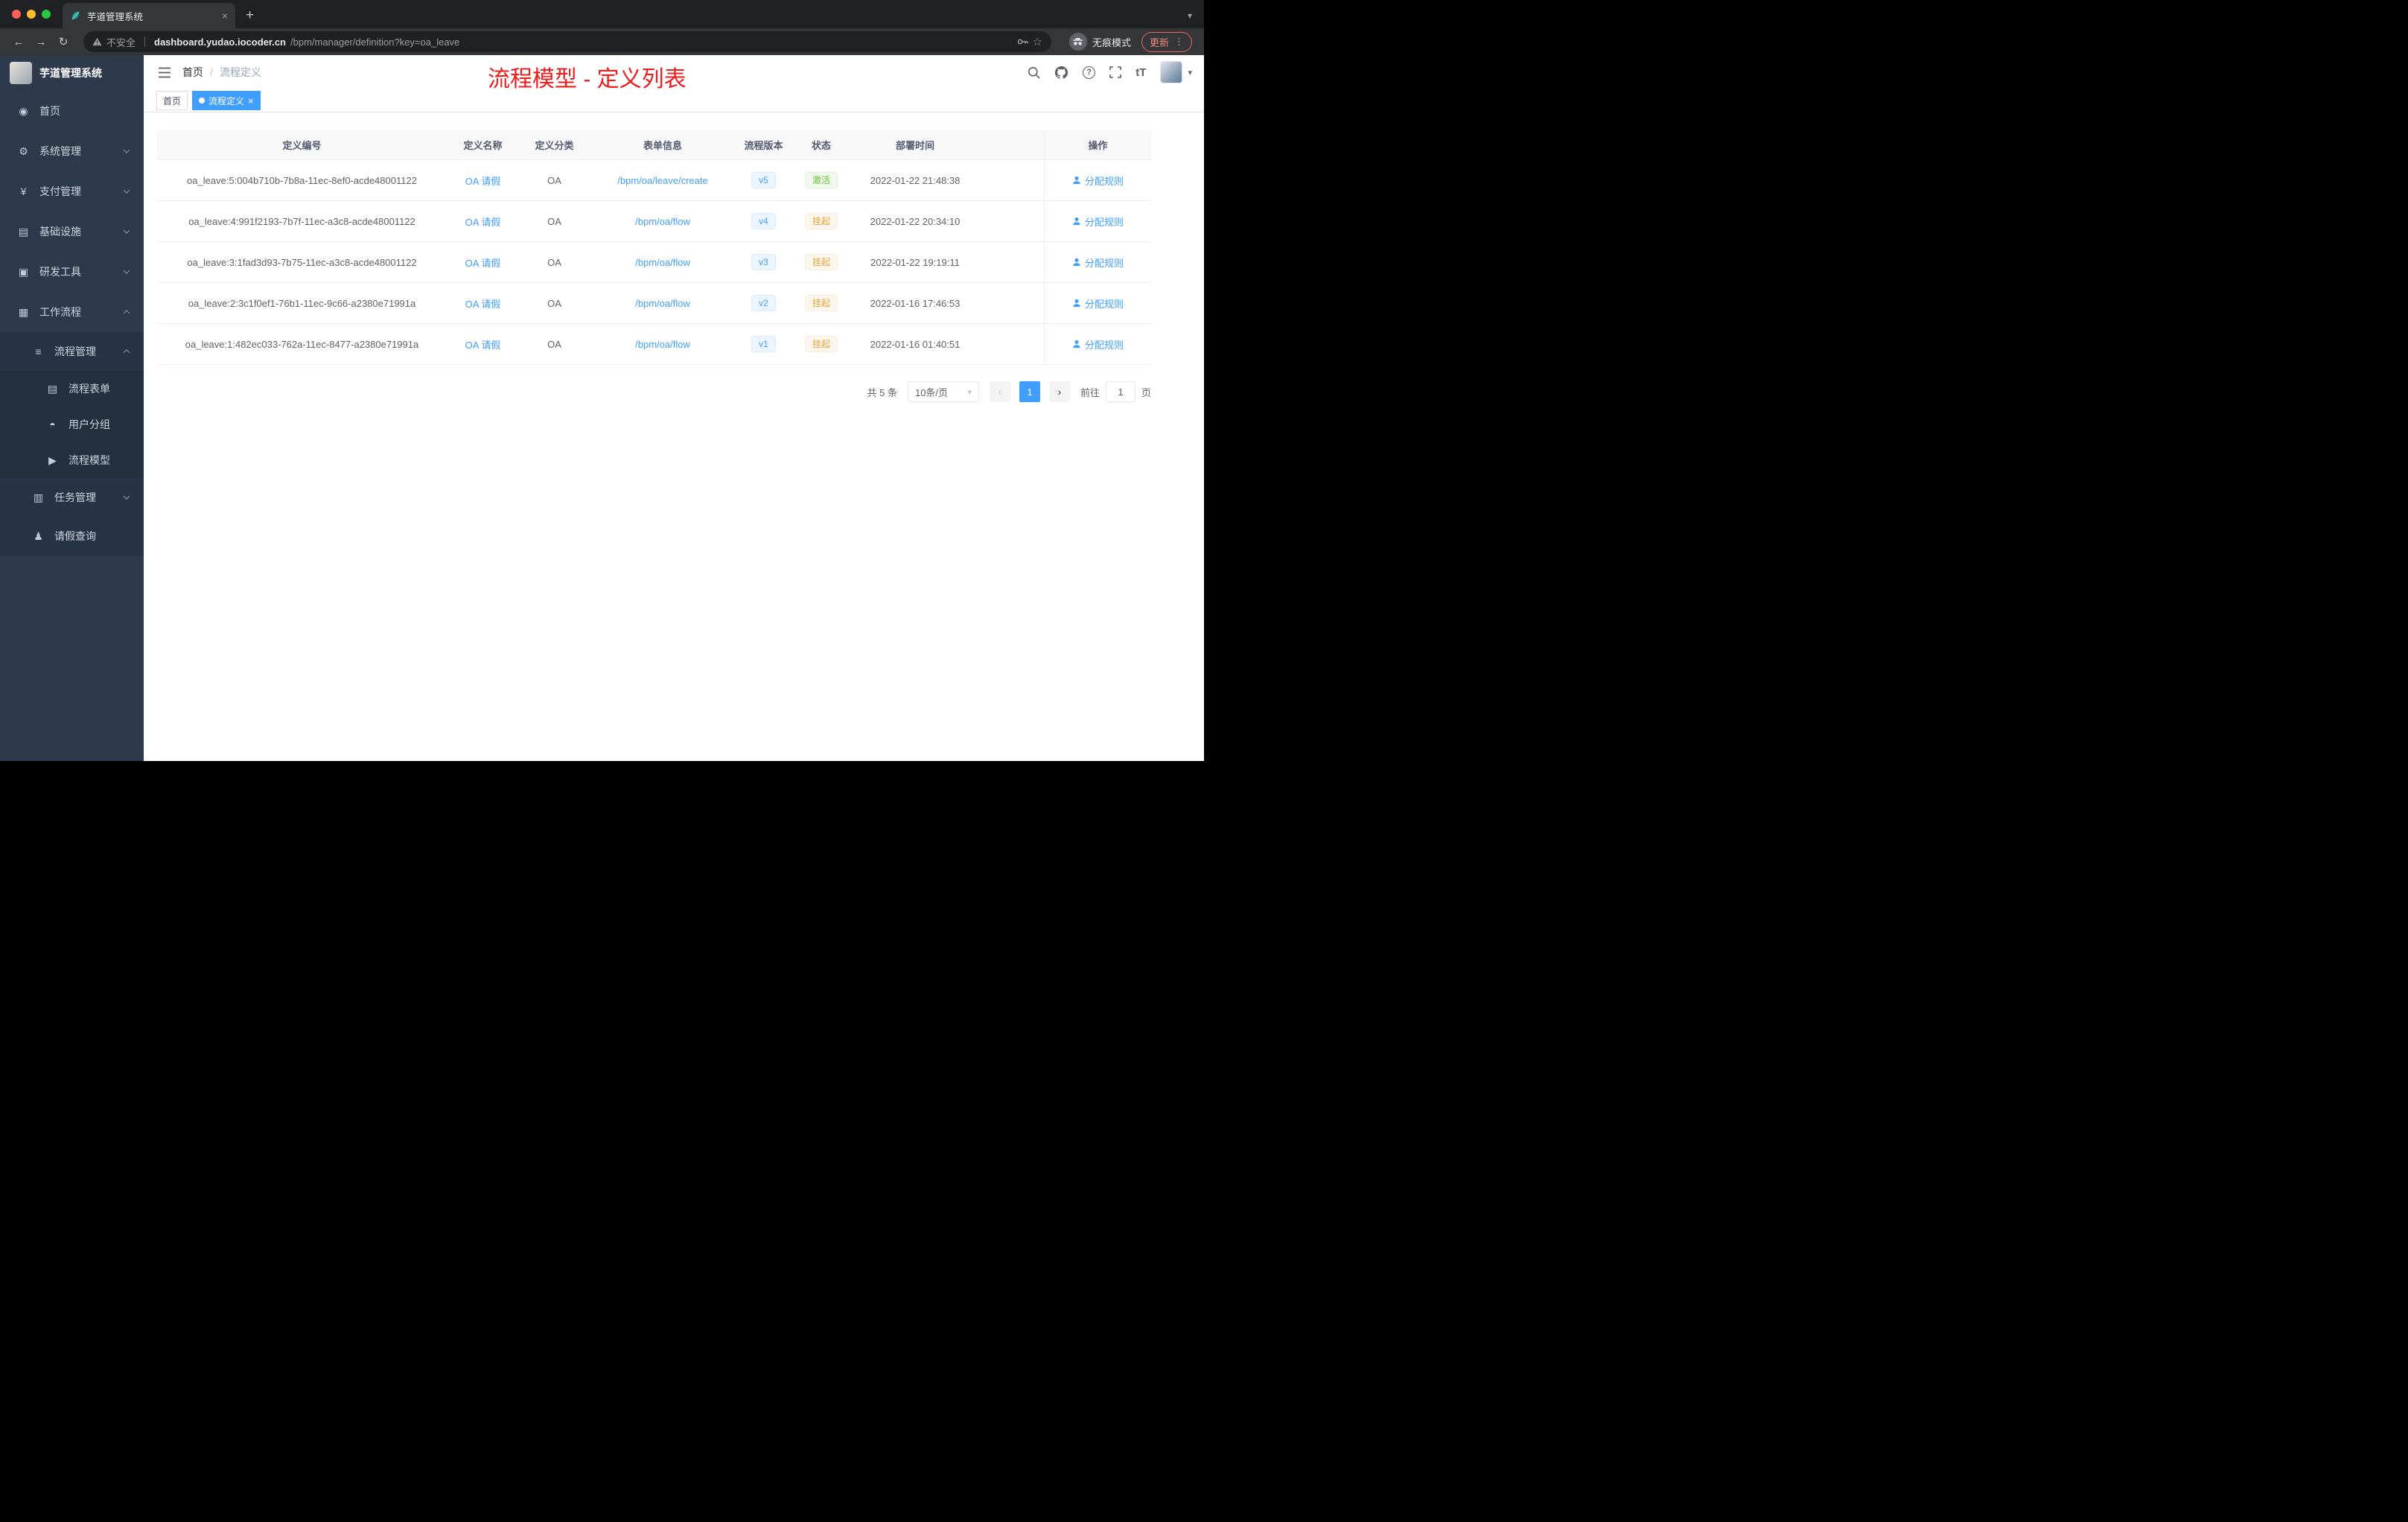 The width and height of the screenshot is (2408, 1522). What do you see at coordinates (63, 41) in the screenshot?
I see `reload-icon: ↻` at bounding box center [63, 41].